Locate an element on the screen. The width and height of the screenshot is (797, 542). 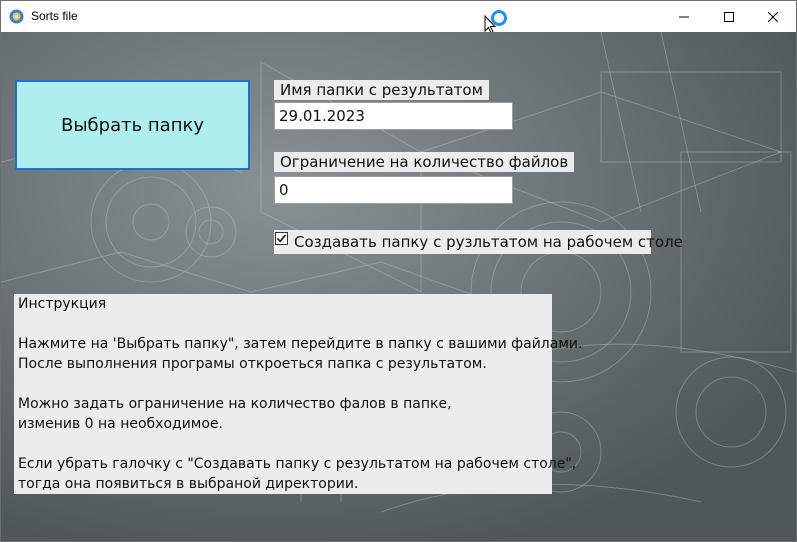
maximize-icon is located at coordinates (729, 16).